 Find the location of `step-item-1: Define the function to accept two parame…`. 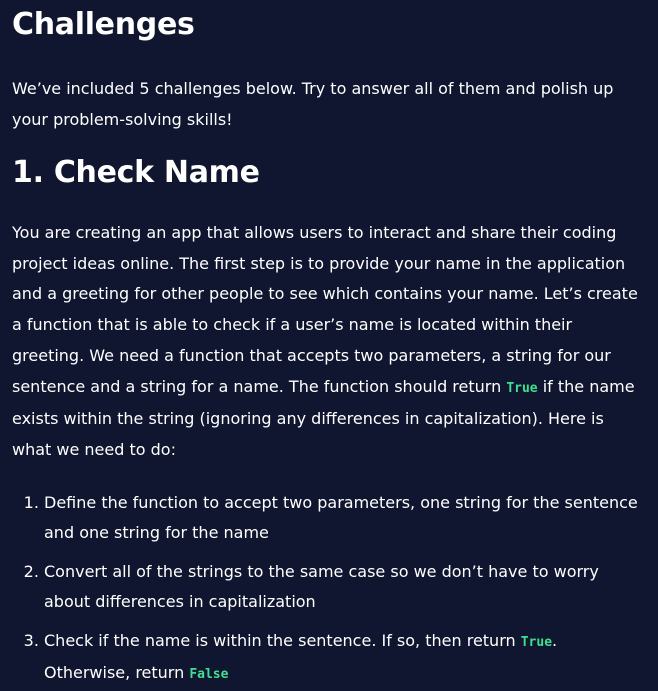

step-item-1: Define the function to accept two parame… is located at coordinates (345, 518).